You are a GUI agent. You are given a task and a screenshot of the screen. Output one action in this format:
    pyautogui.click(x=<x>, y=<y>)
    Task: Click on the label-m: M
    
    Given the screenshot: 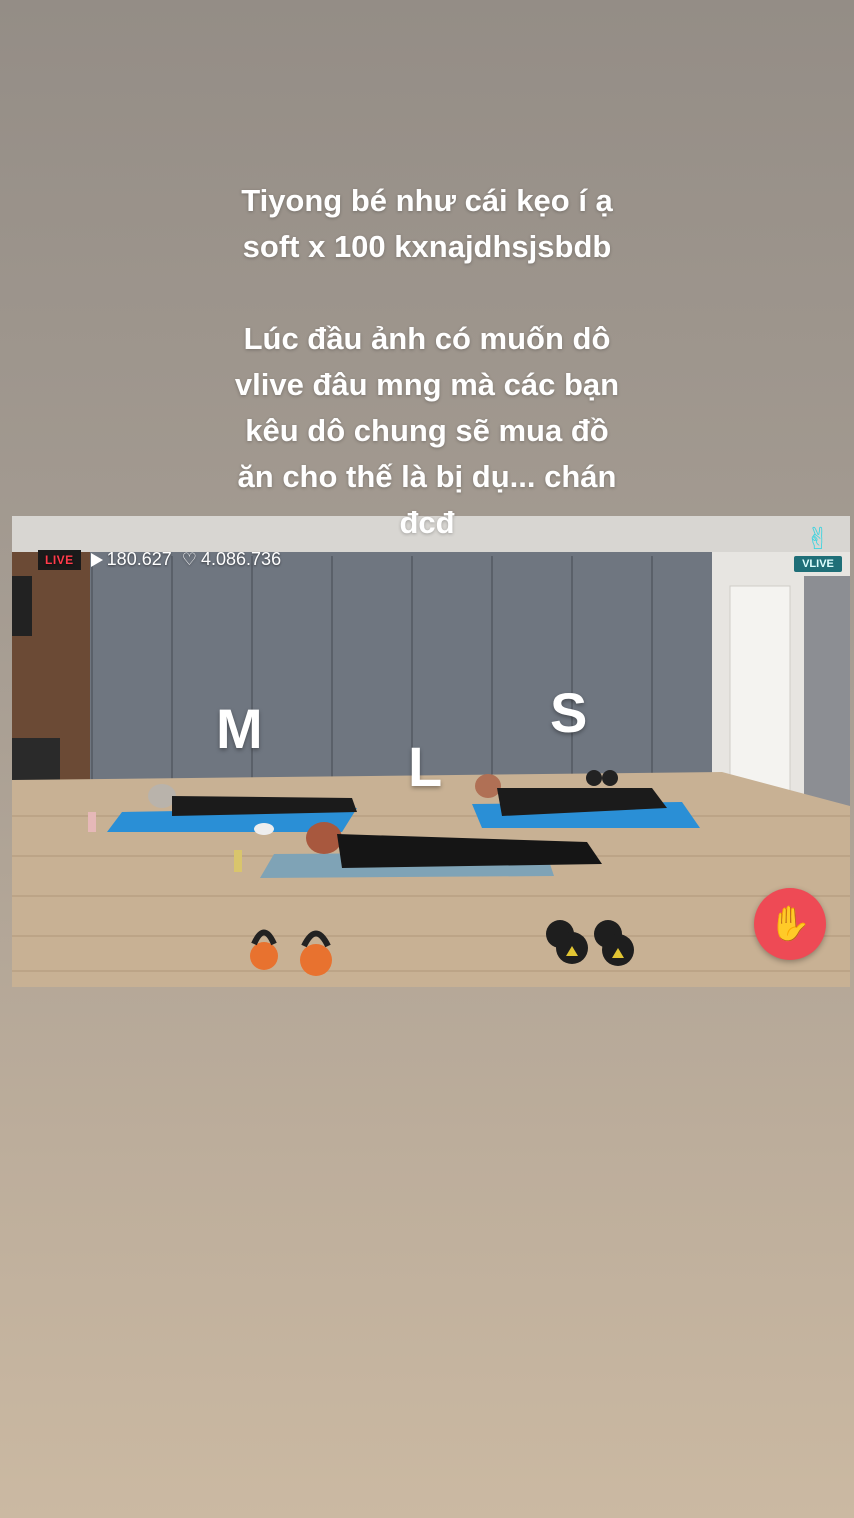 What is the action you would take?
    pyautogui.click(x=239, y=728)
    